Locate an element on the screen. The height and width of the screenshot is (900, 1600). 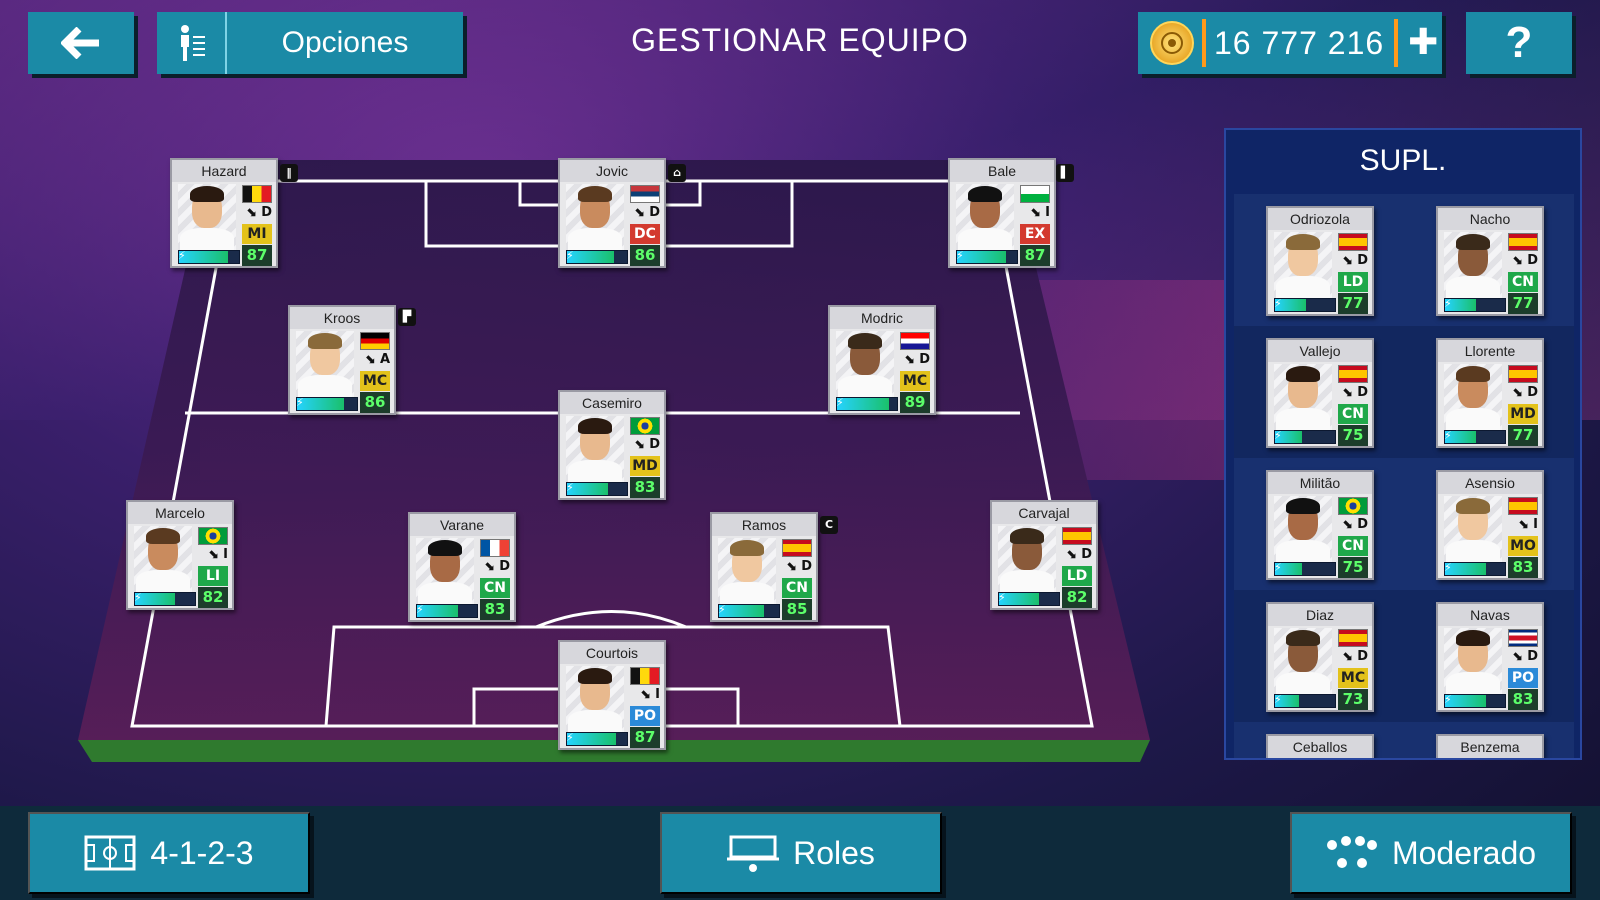
help-button: ? is located at coordinates (1519, 43).